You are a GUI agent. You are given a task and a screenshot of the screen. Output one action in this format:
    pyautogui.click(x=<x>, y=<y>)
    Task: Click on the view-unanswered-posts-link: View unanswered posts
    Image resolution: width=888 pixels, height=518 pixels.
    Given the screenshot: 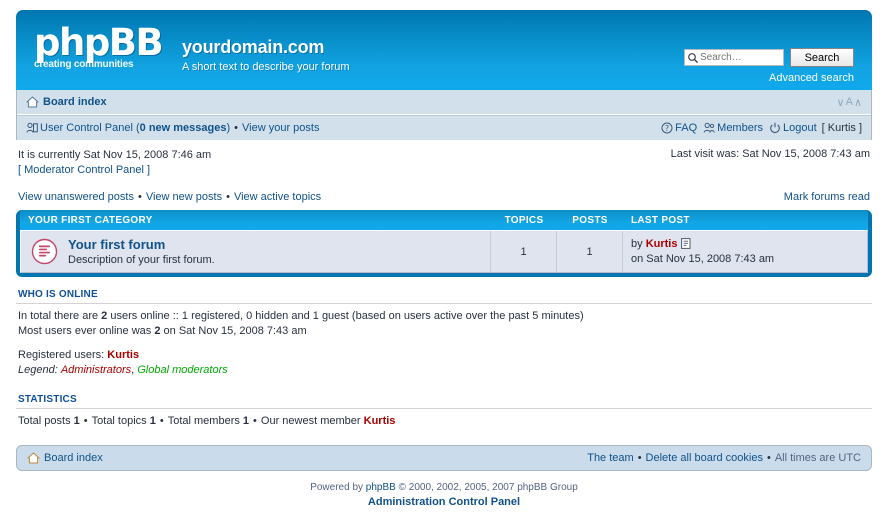 What is the action you would take?
    pyautogui.click(x=76, y=197)
    